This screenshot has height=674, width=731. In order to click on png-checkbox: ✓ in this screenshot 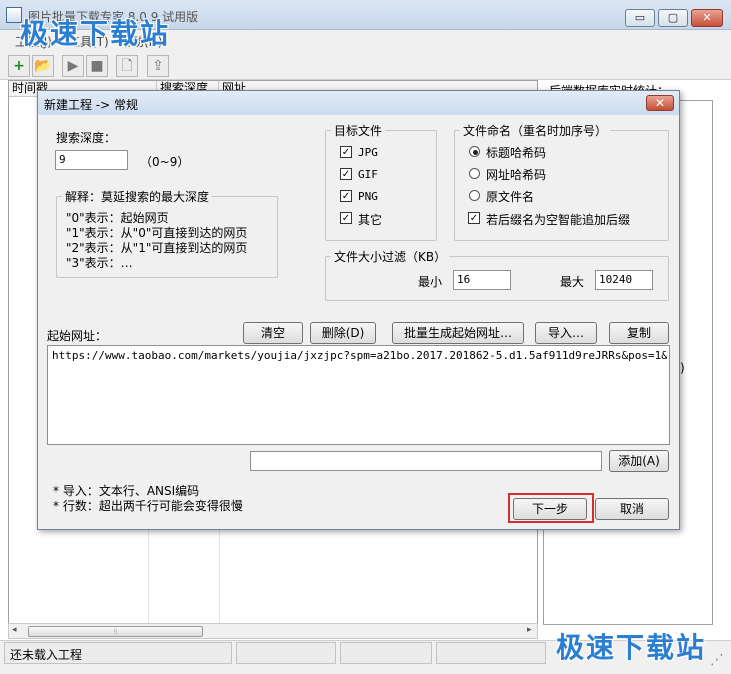, I will do `click(346, 196)`.